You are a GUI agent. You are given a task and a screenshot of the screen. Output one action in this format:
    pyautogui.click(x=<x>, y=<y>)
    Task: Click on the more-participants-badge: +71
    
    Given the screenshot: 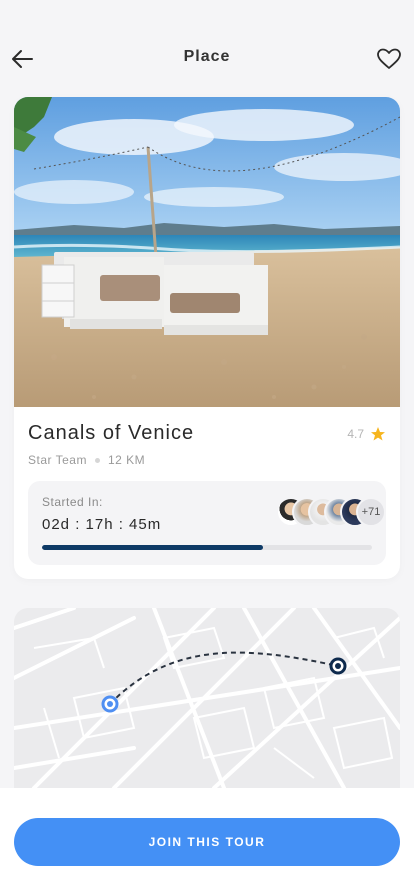 What is the action you would take?
    pyautogui.click(x=371, y=512)
    